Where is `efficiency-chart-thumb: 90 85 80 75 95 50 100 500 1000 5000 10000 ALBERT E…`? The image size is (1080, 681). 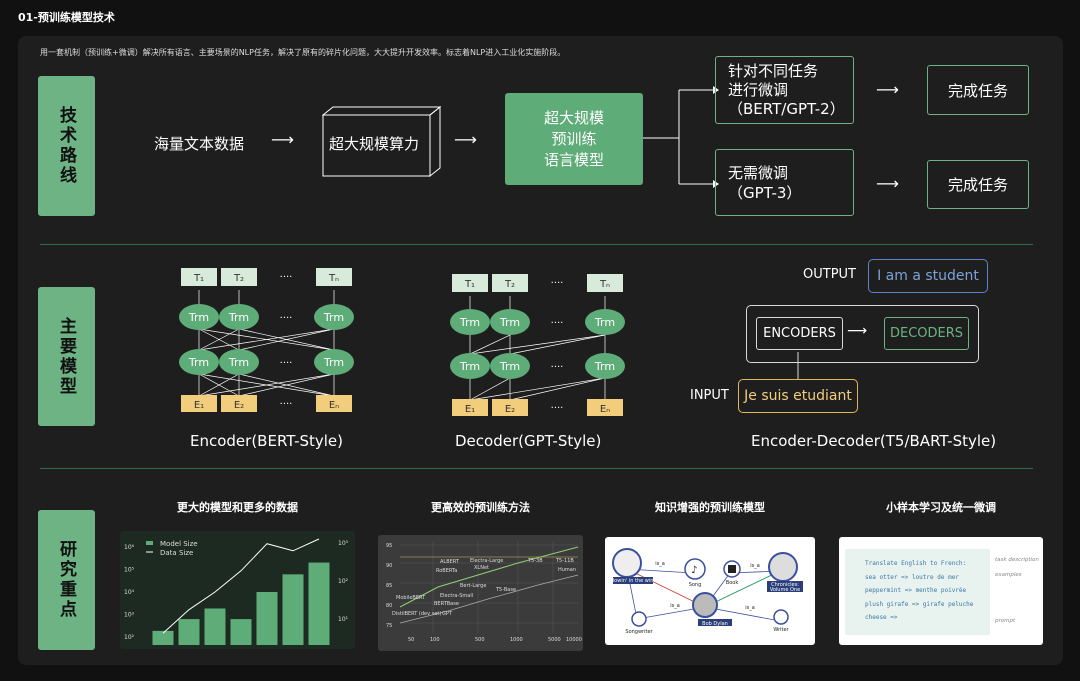
efficiency-chart-thumb: 90 85 80 75 95 50 100 500 1000 5000 10000 ALBERT E… is located at coordinates (480, 593).